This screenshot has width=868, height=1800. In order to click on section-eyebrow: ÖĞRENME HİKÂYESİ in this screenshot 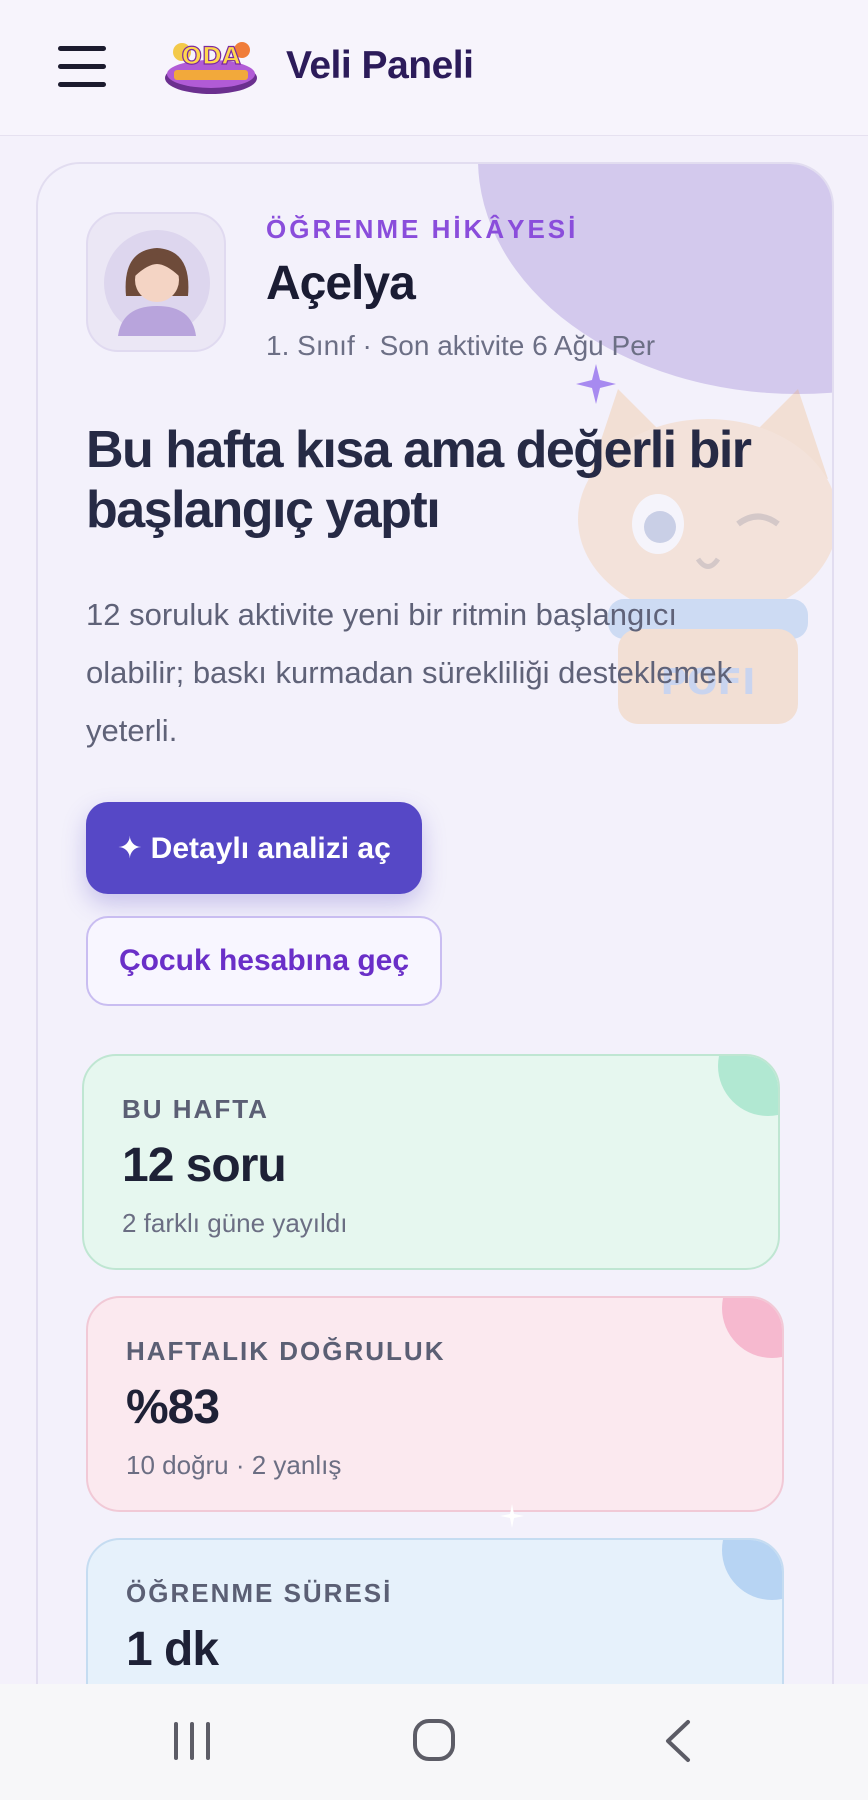, I will do `click(422, 229)`.